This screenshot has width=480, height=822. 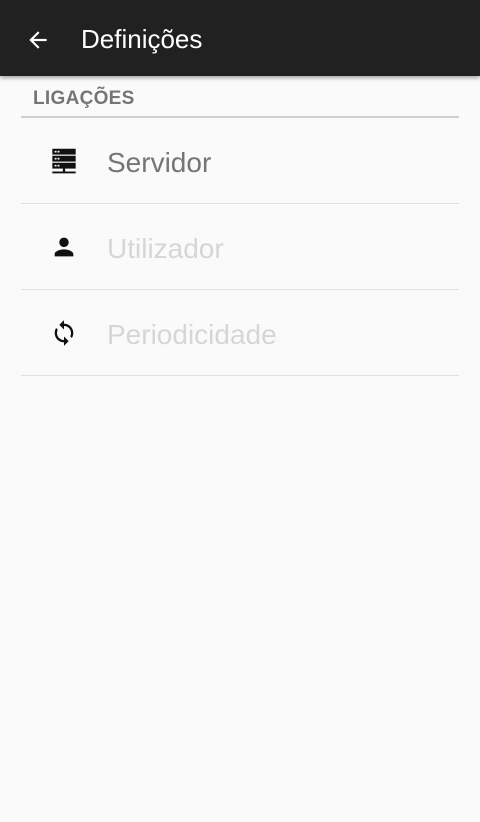 What do you see at coordinates (64, 333) in the screenshot?
I see `sync-icon` at bounding box center [64, 333].